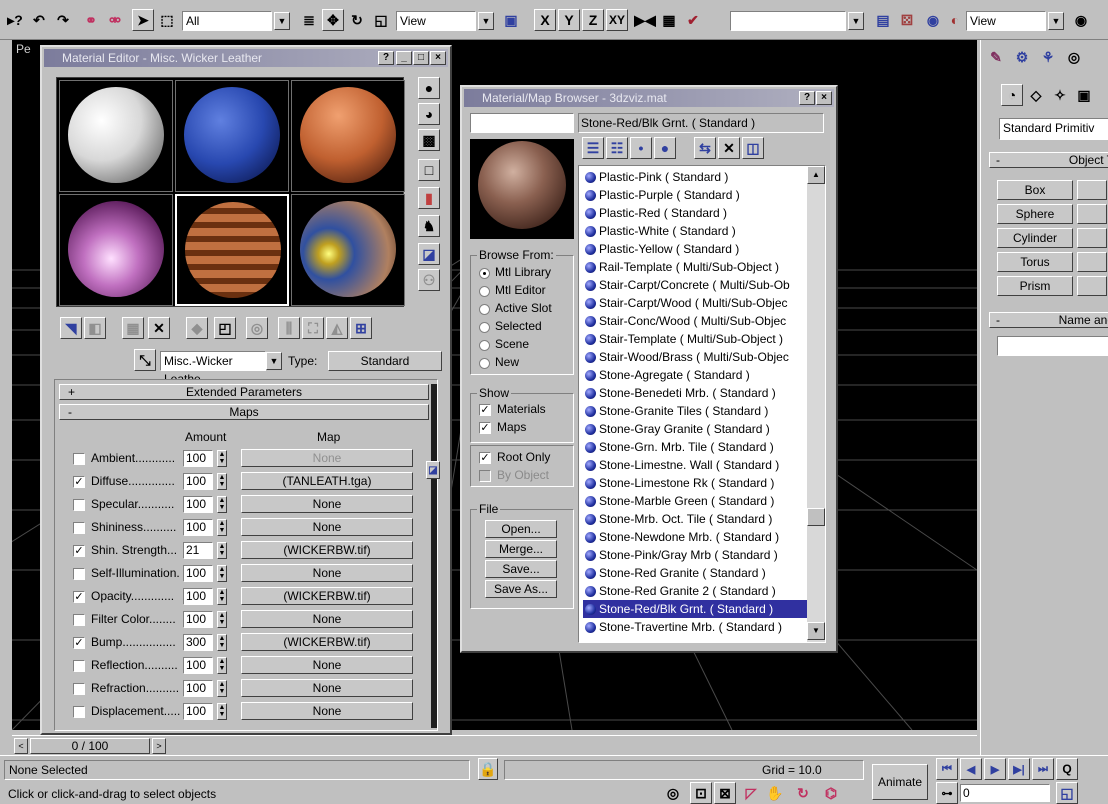 This screenshot has height=804, width=1108. What do you see at coordinates (333, 20) in the screenshot?
I see `move-icon: ✥` at bounding box center [333, 20].